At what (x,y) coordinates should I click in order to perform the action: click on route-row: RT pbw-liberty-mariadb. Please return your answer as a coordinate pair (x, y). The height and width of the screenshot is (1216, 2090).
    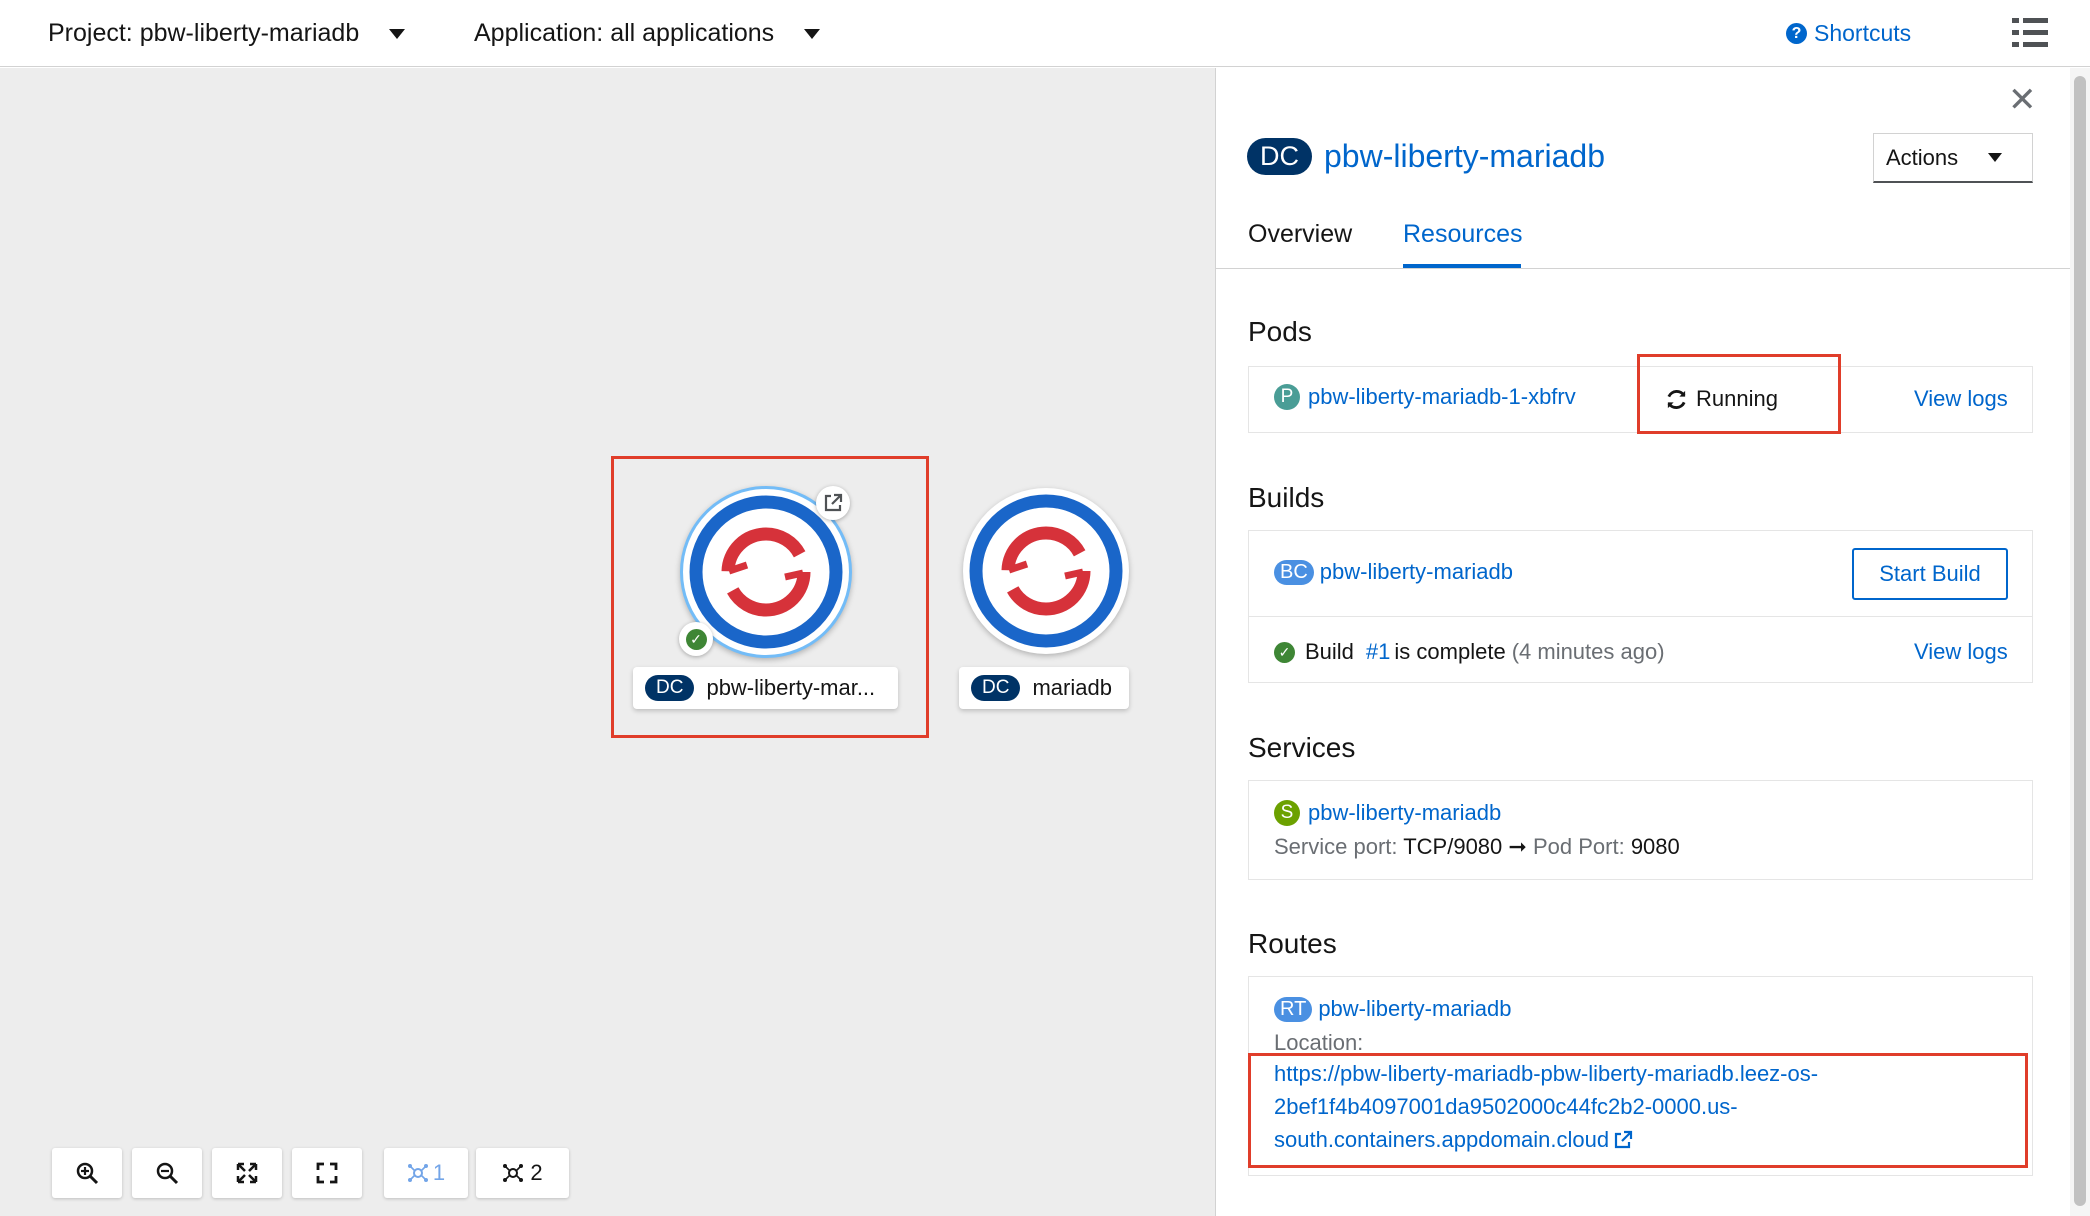
    Looking at the image, I should click on (1393, 1009).